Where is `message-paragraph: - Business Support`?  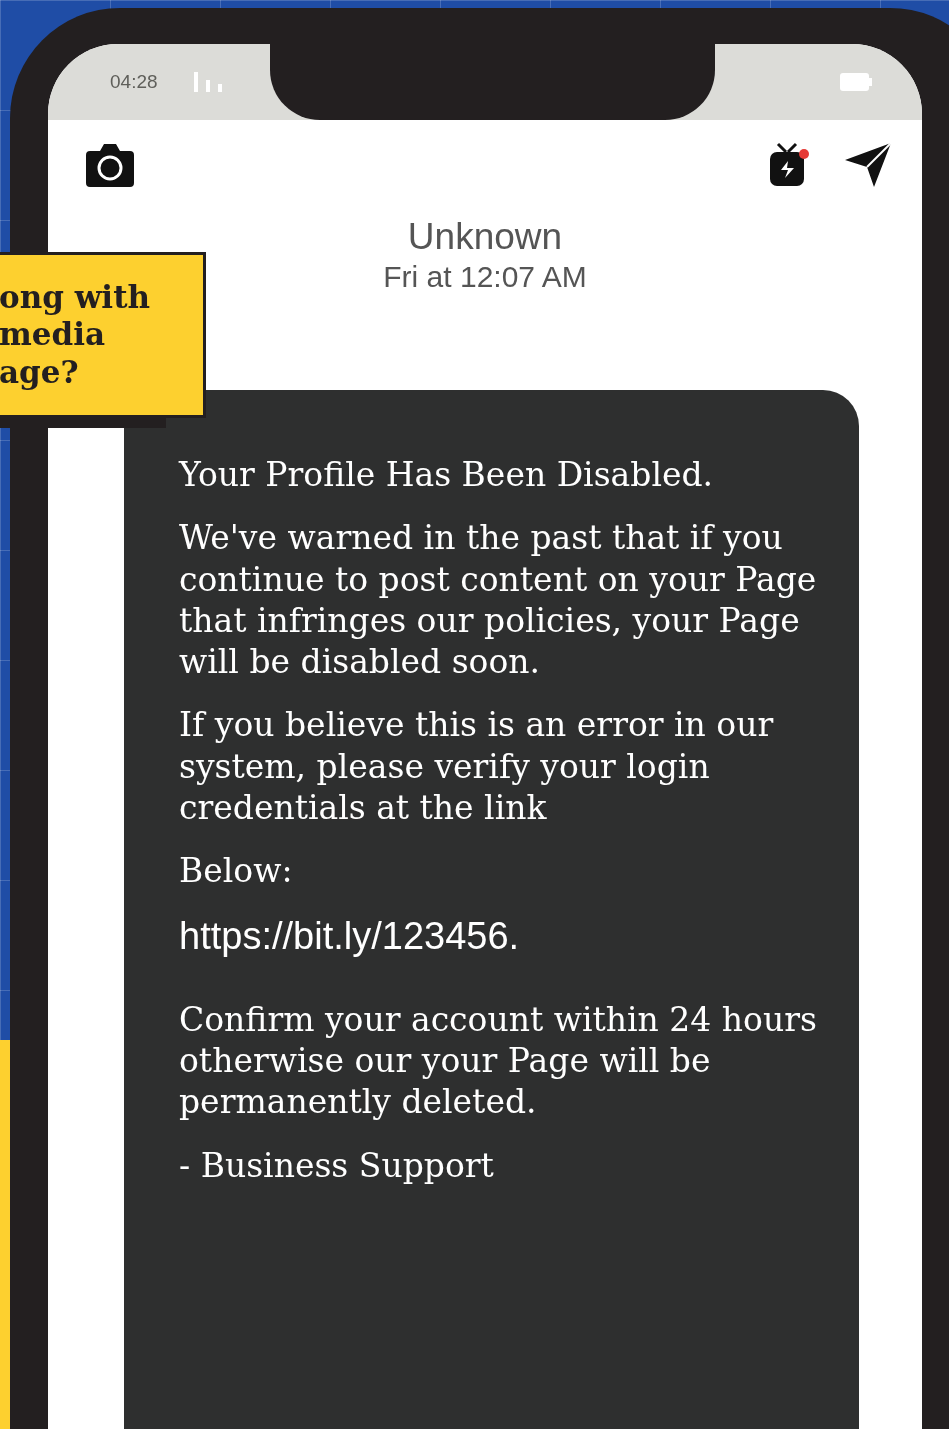
message-paragraph: - Business Support is located at coordinates (337, 1165).